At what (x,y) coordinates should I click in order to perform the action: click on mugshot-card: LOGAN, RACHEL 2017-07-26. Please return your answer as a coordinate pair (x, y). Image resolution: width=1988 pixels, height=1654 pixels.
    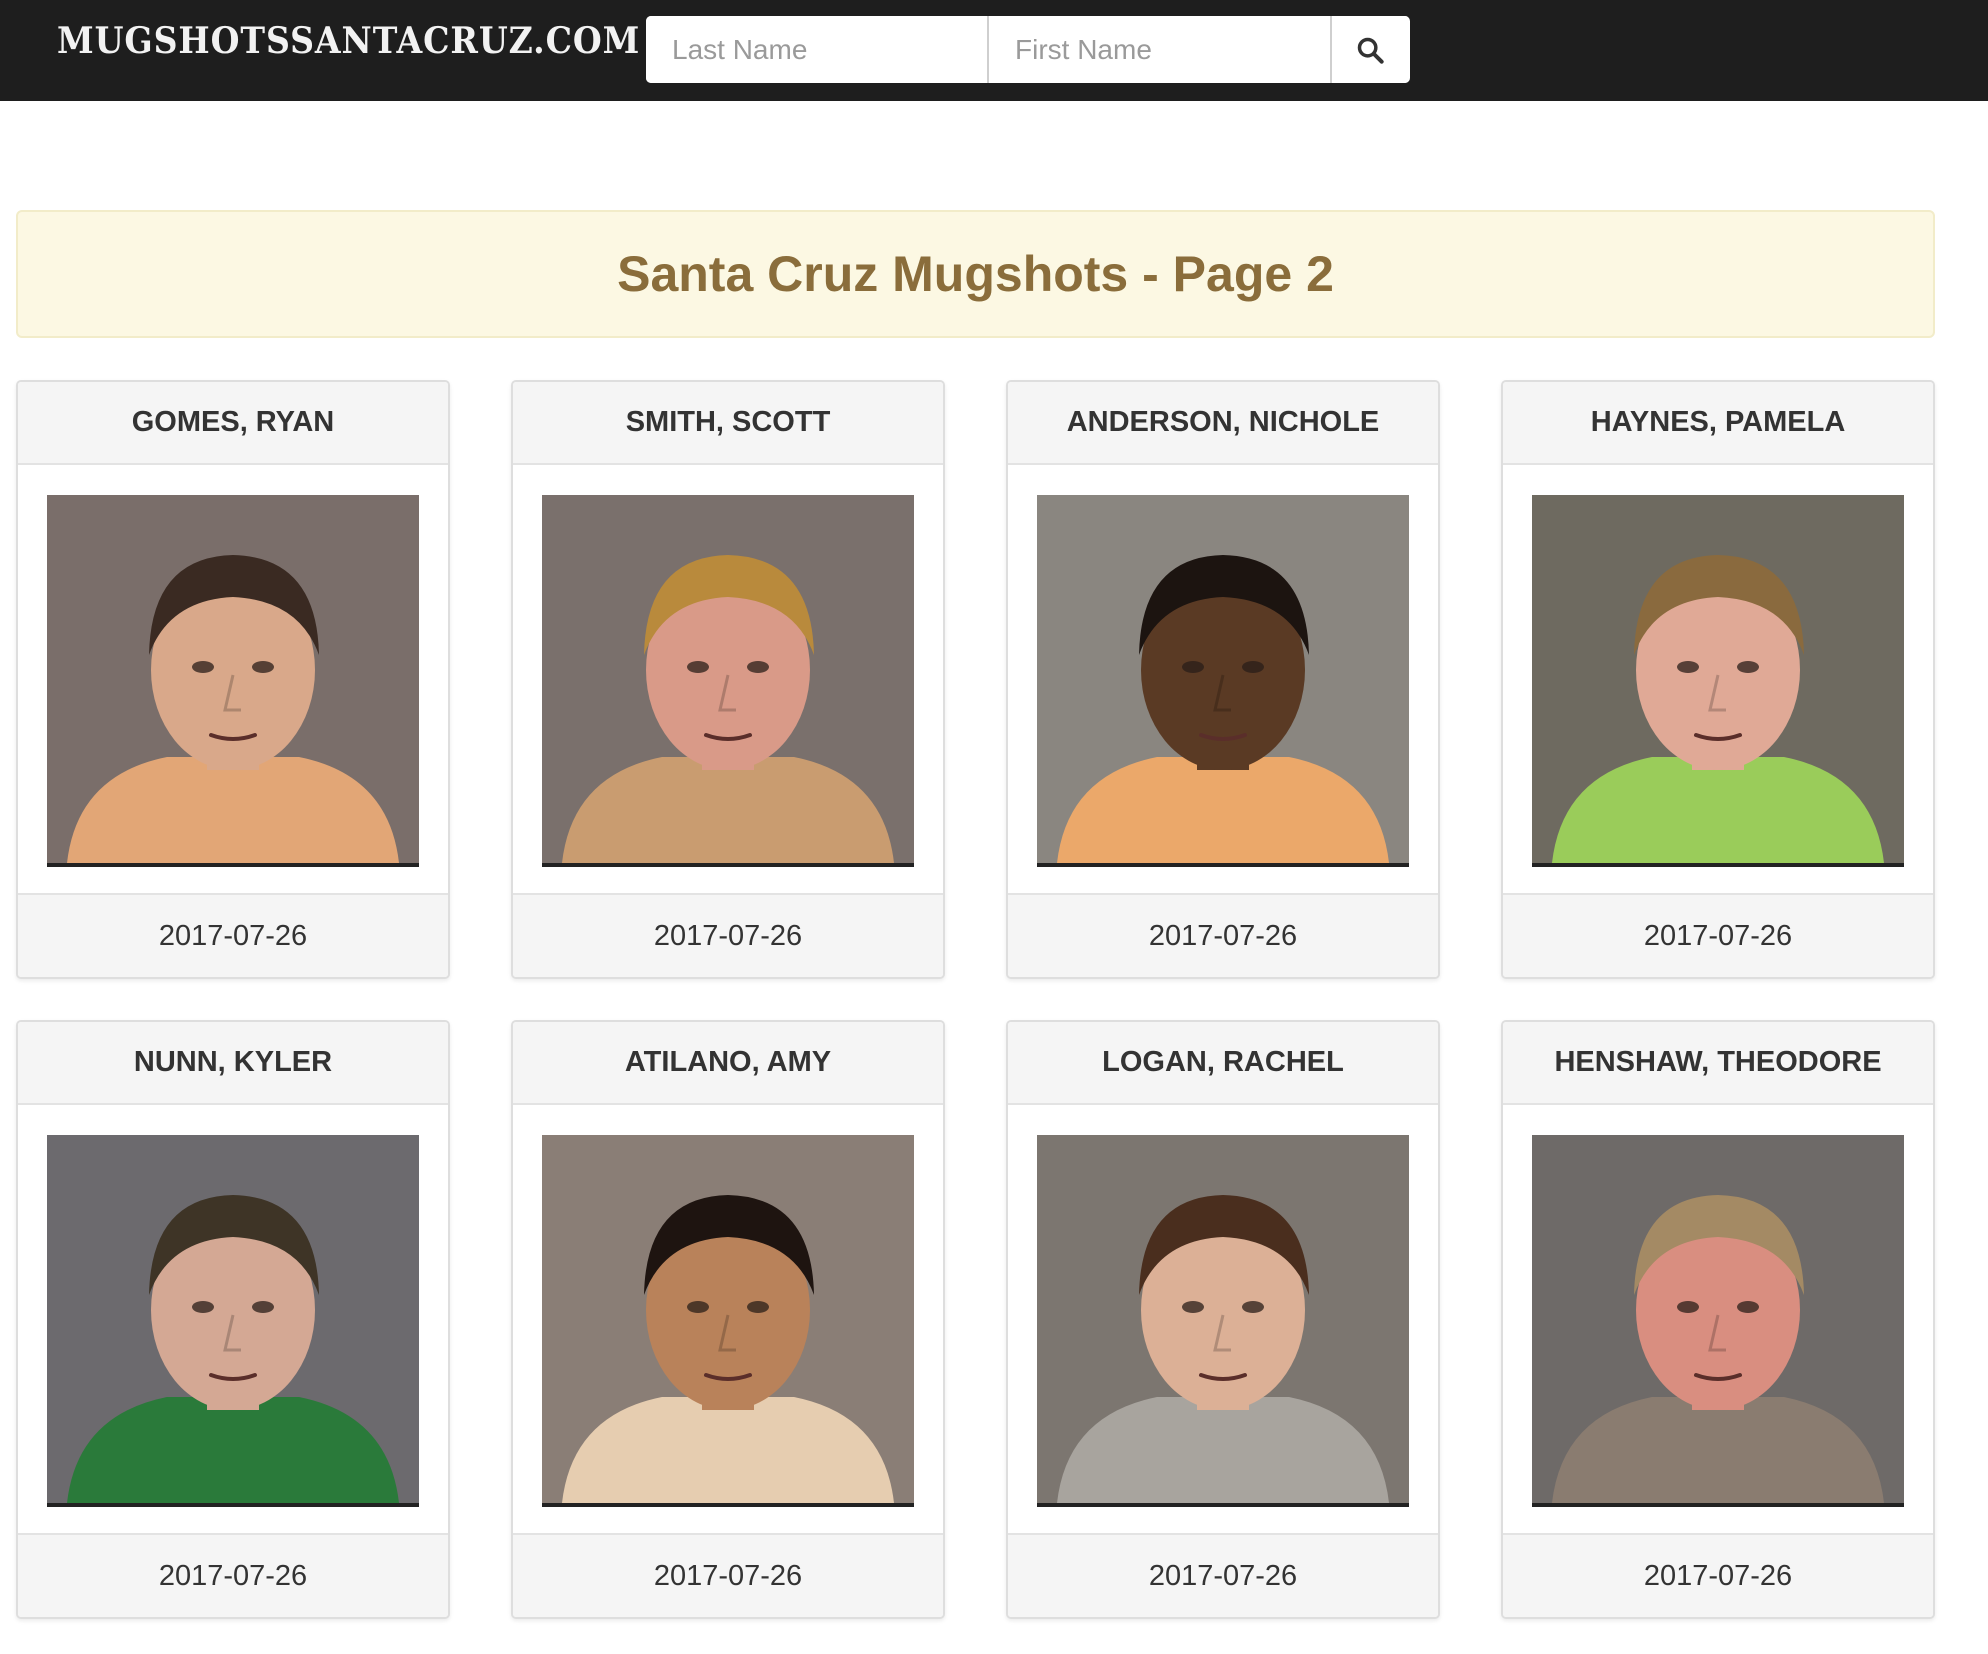
    Looking at the image, I should click on (1223, 1319).